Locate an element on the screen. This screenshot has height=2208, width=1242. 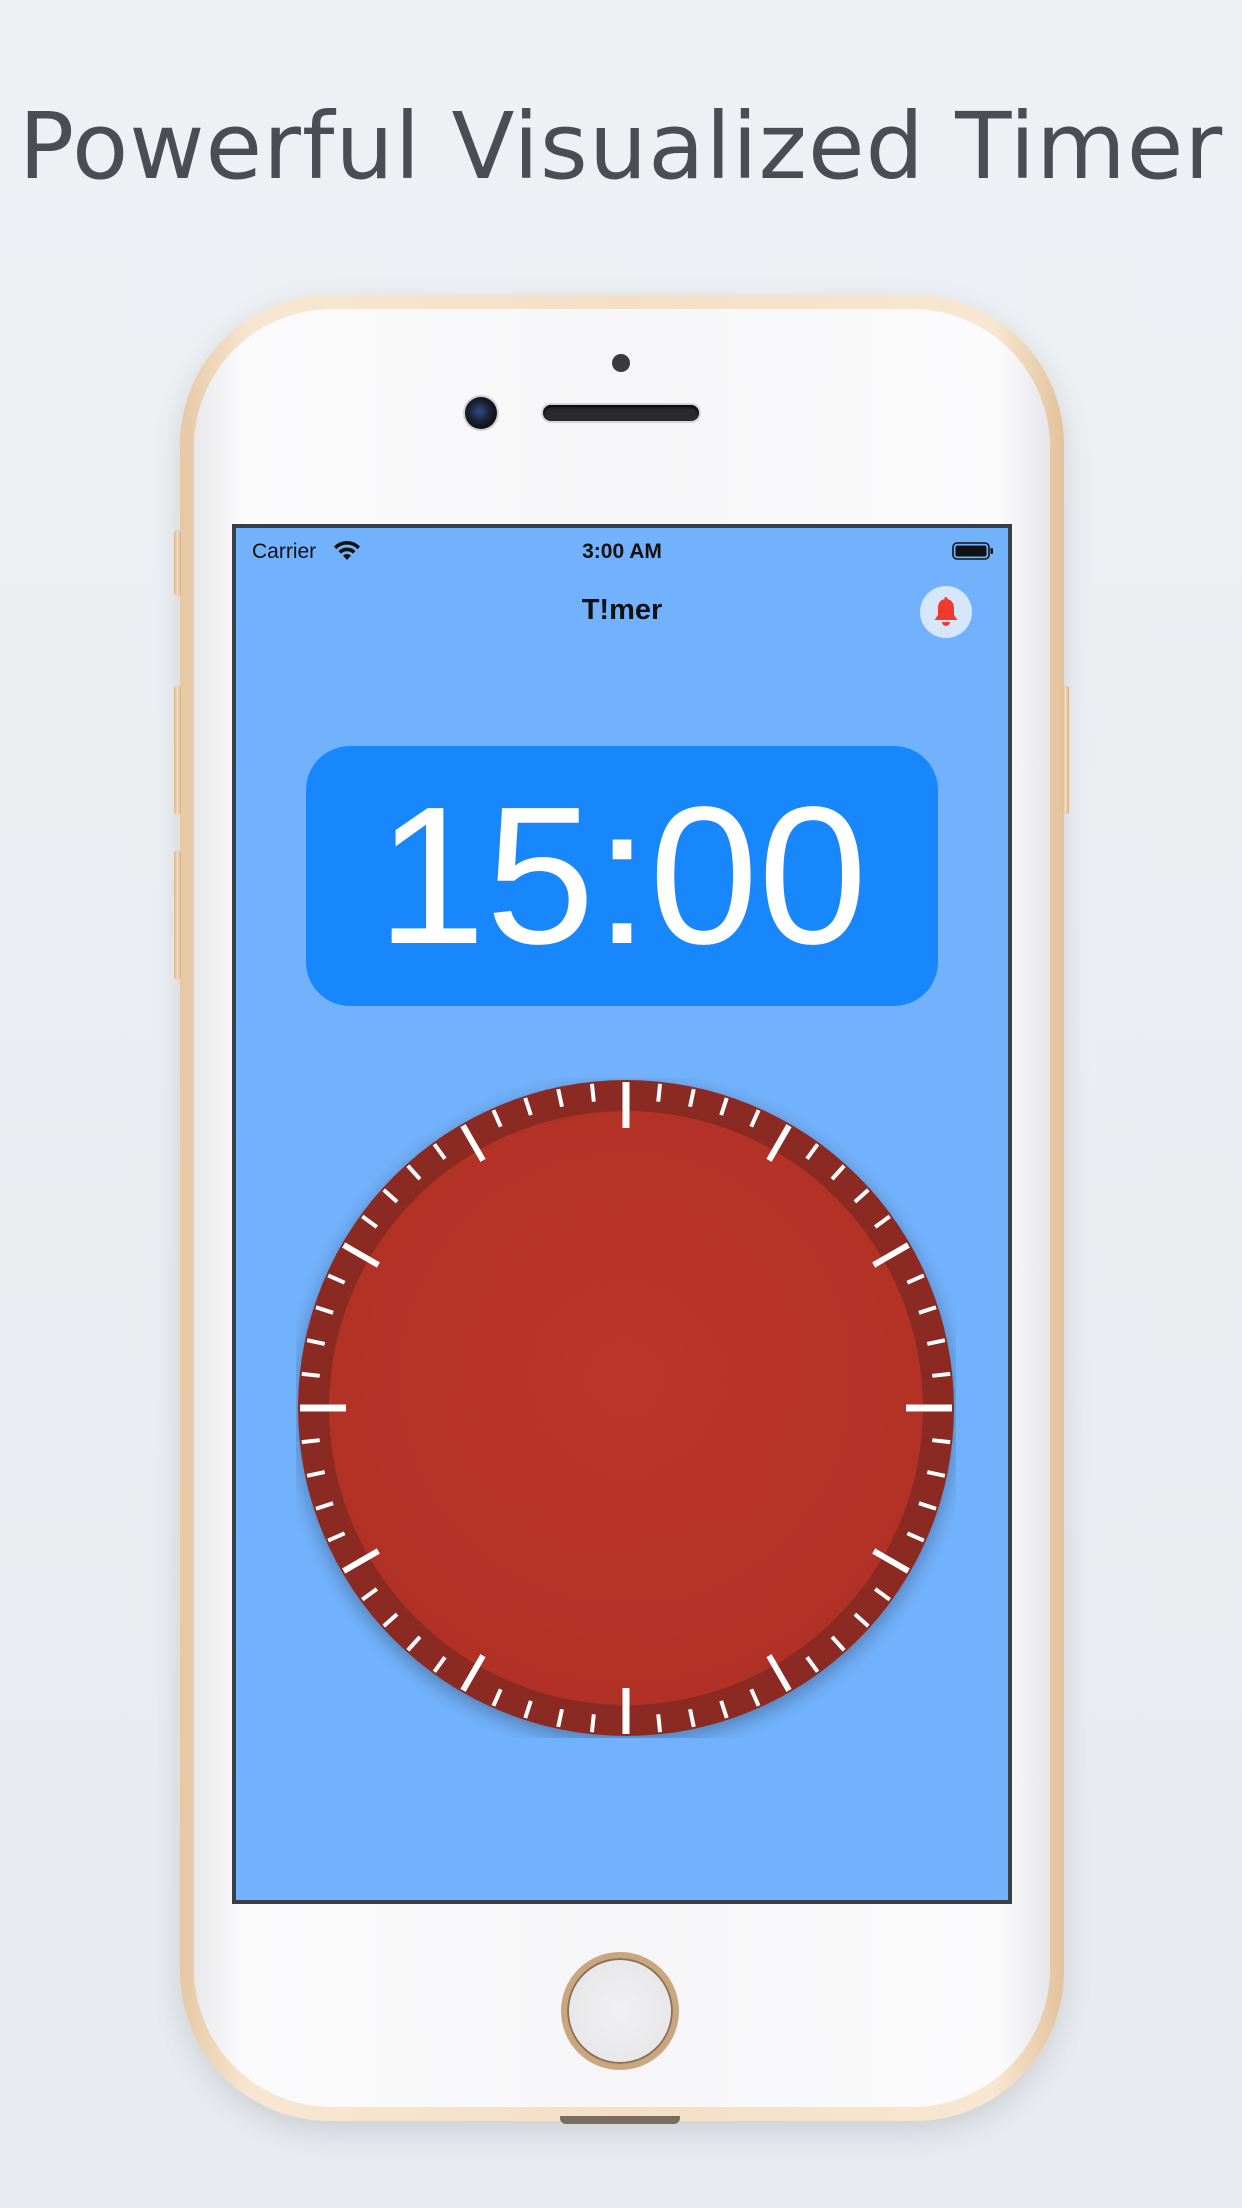
volume-up-button is located at coordinates (177, 750).